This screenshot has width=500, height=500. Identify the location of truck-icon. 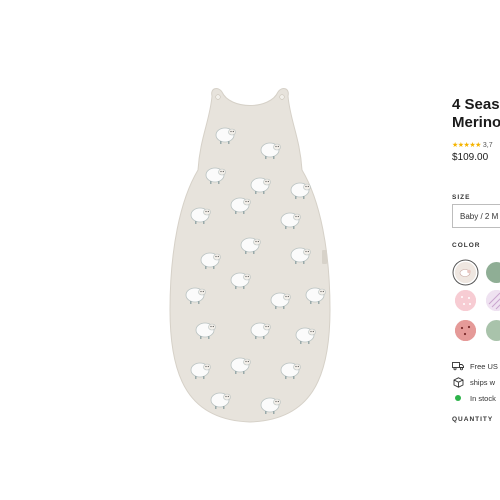
(458, 366).